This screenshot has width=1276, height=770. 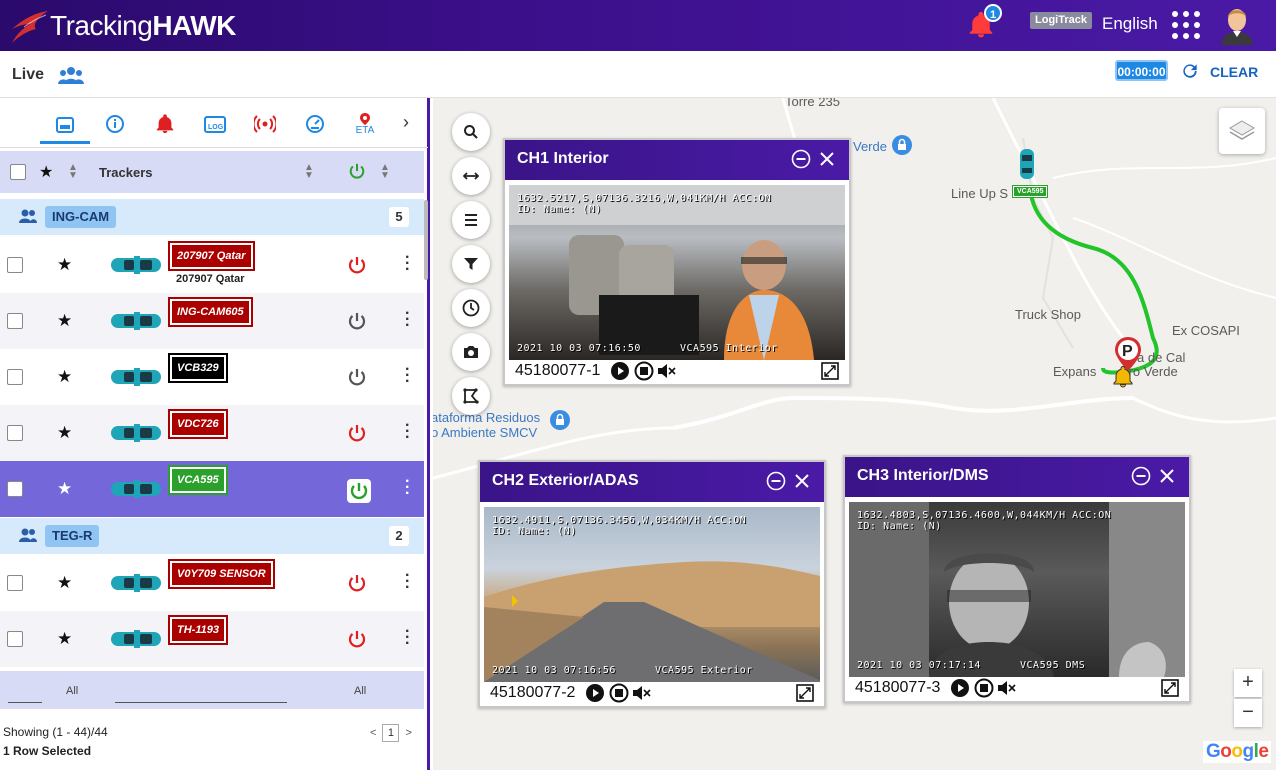 I want to click on tab-dashboard, so click(x=315, y=124).